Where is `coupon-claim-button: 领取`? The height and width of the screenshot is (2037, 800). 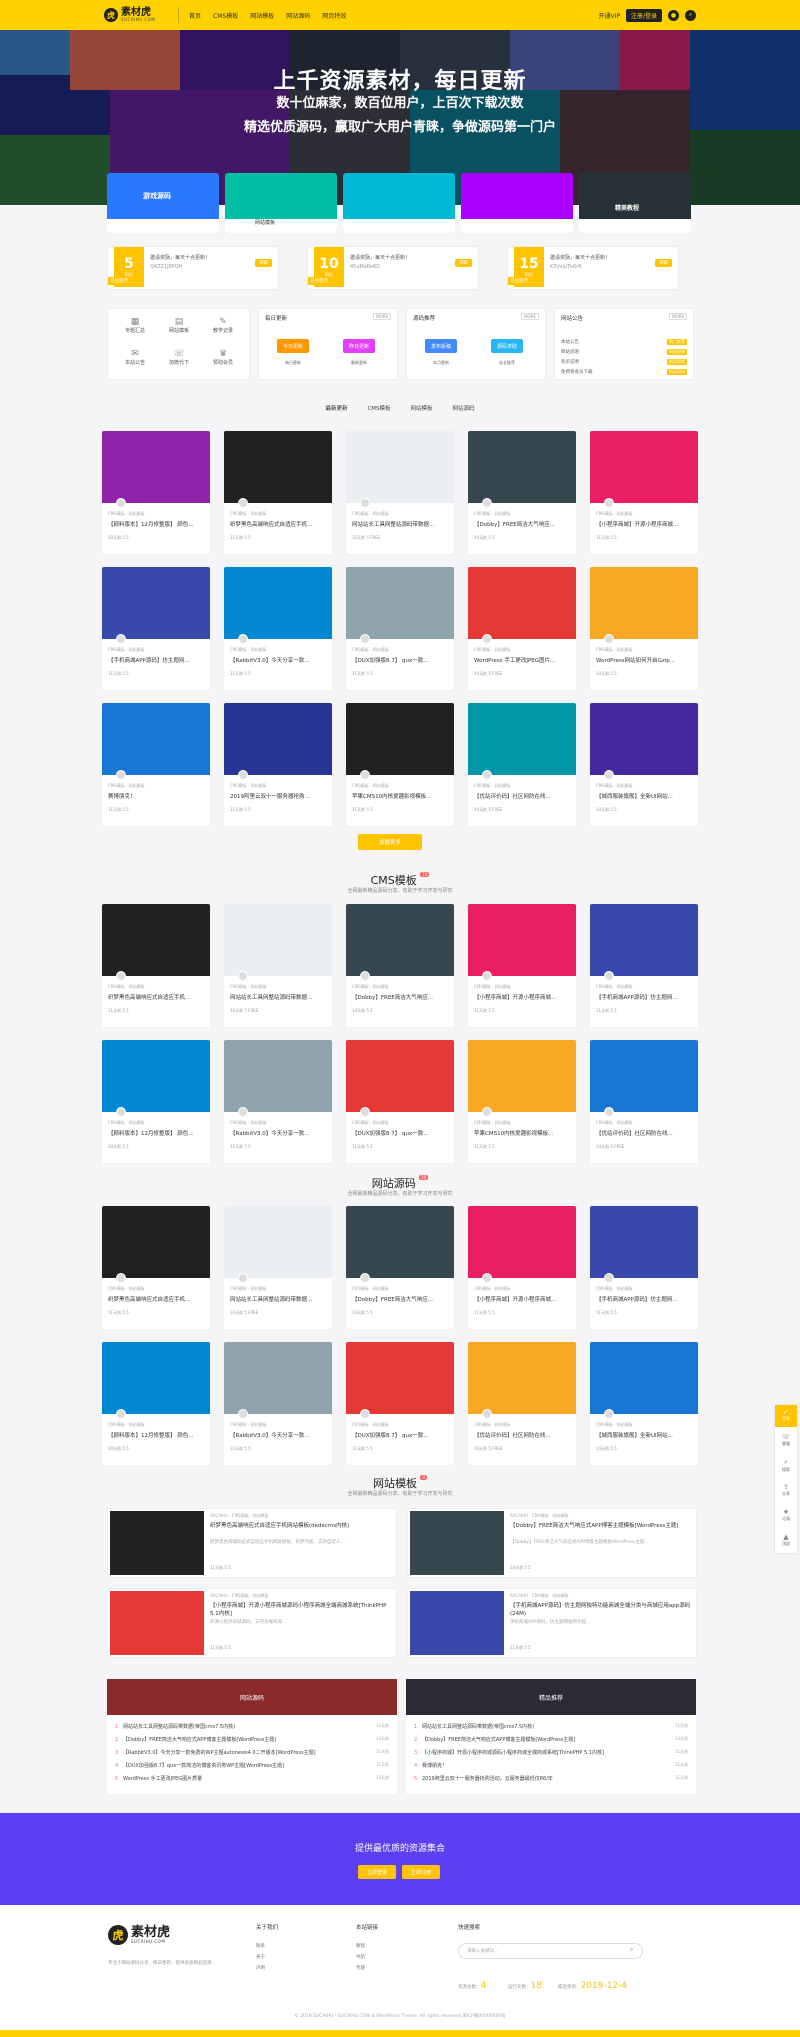
coupon-claim-button: 领取 is located at coordinates (463, 263).